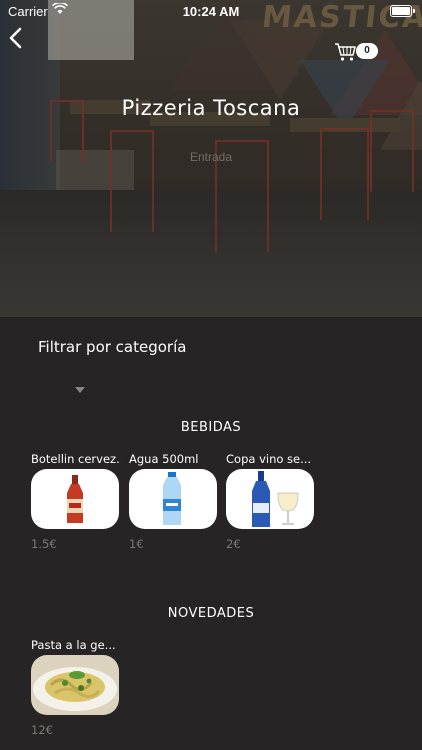  What do you see at coordinates (275, 499) in the screenshot?
I see `wine-glass-icon` at bounding box center [275, 499].